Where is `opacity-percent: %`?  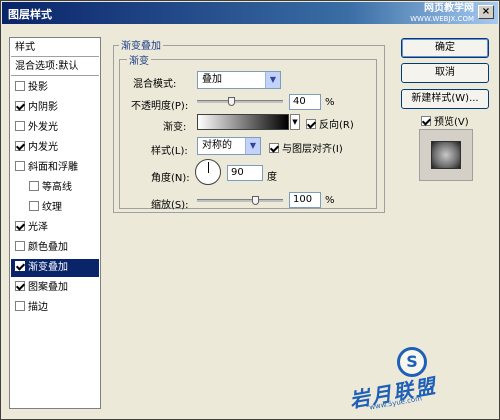 opacity-percent: % is located at coordinates (330, 102).